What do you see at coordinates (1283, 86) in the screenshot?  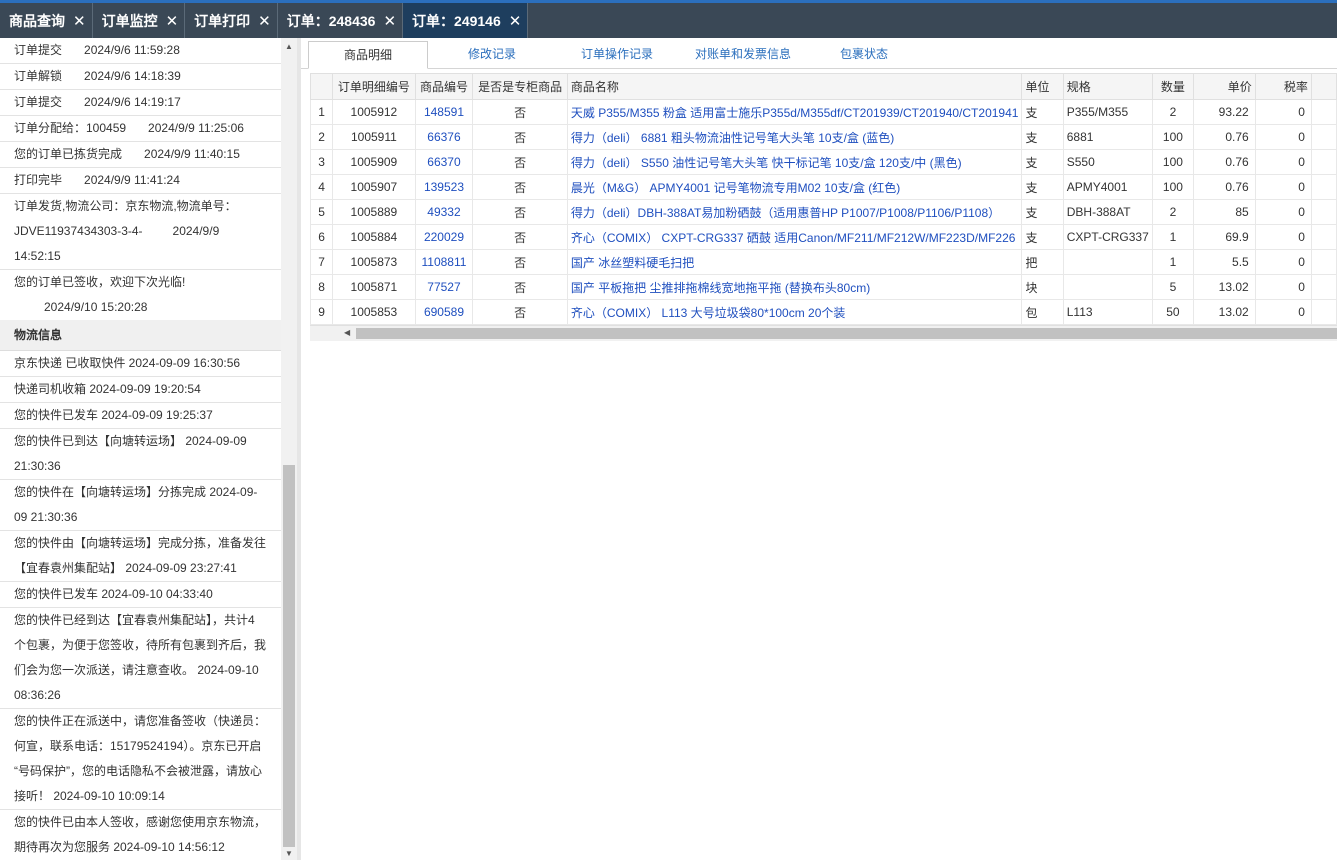 I see `col-header-tax-rate: 税率` at bounding box center [1283, 86].